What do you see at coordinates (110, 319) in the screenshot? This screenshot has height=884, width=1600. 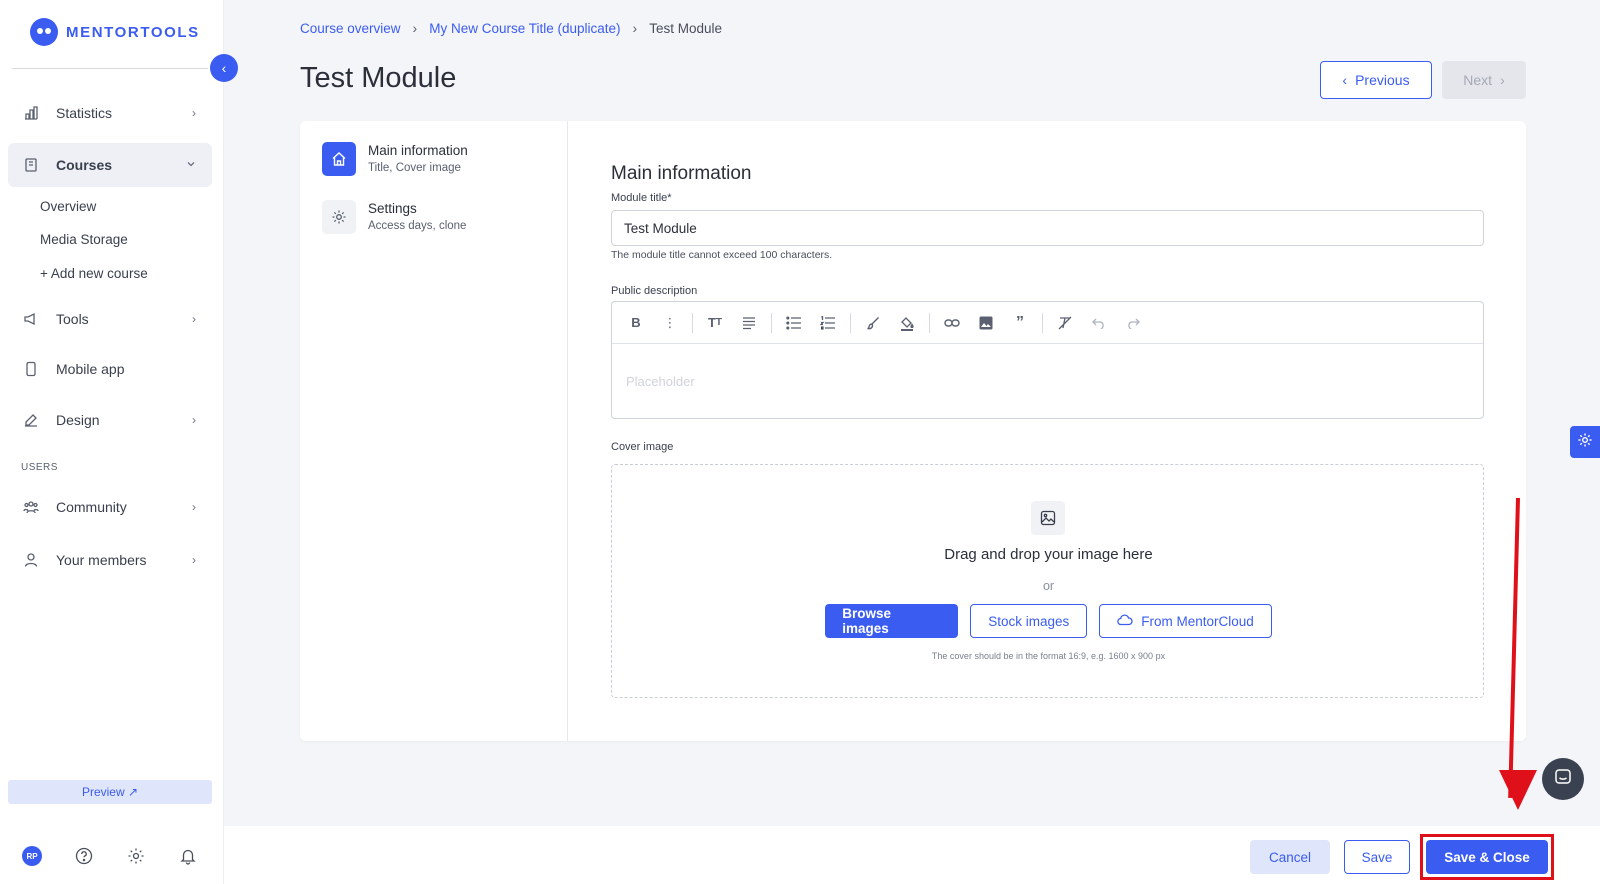 I see `sidebar-item-tools: Tools ›` at bounding box center [110, 319].